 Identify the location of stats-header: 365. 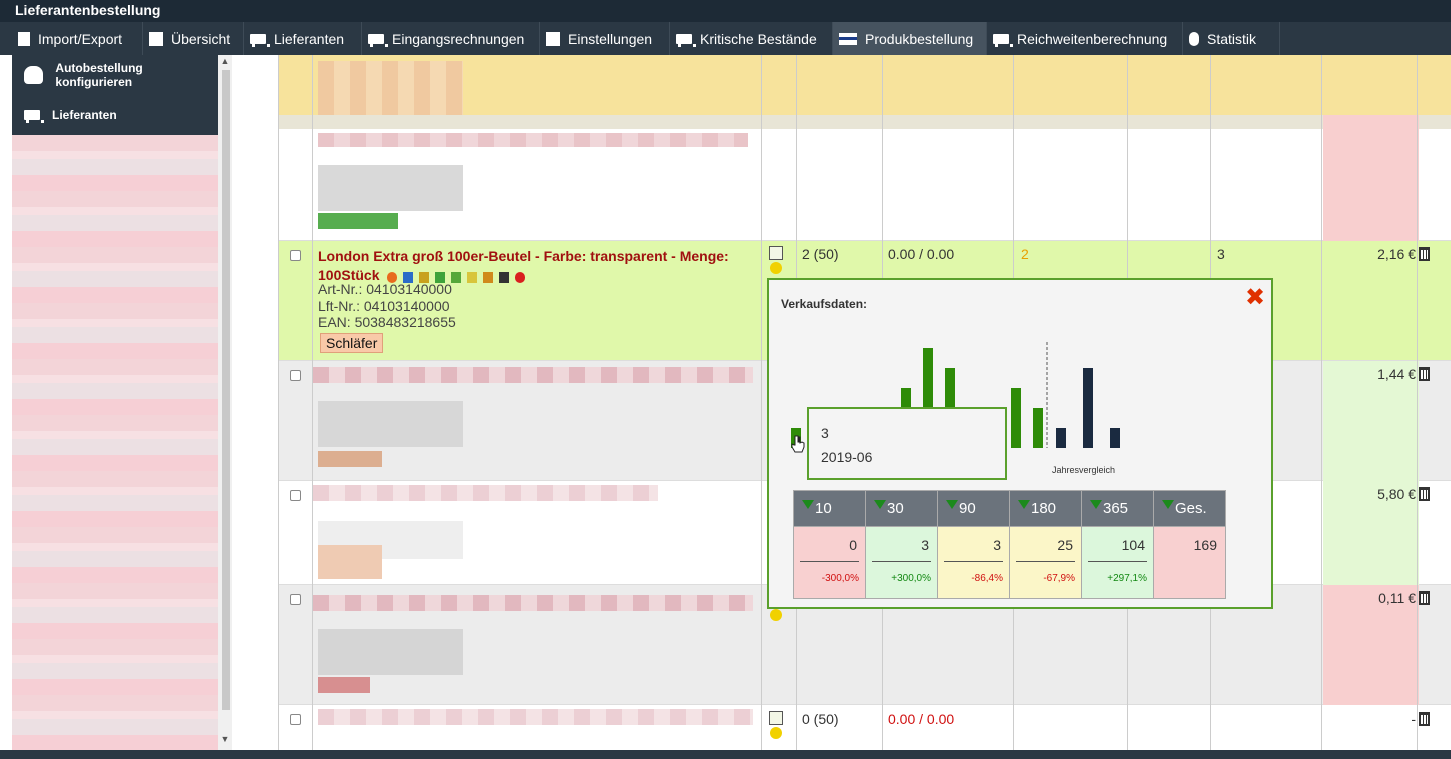
(1117, 508).